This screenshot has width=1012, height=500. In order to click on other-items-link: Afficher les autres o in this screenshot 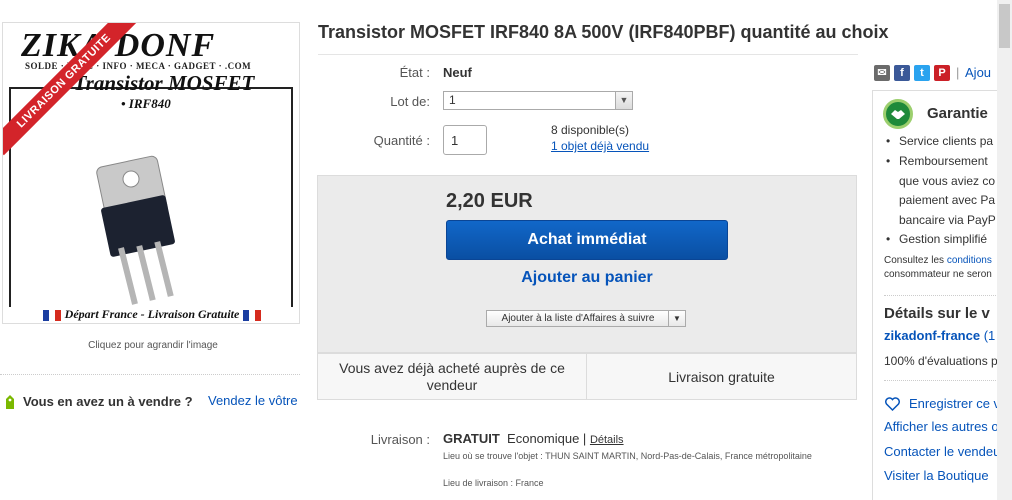, I will do `click(941, 426)`.